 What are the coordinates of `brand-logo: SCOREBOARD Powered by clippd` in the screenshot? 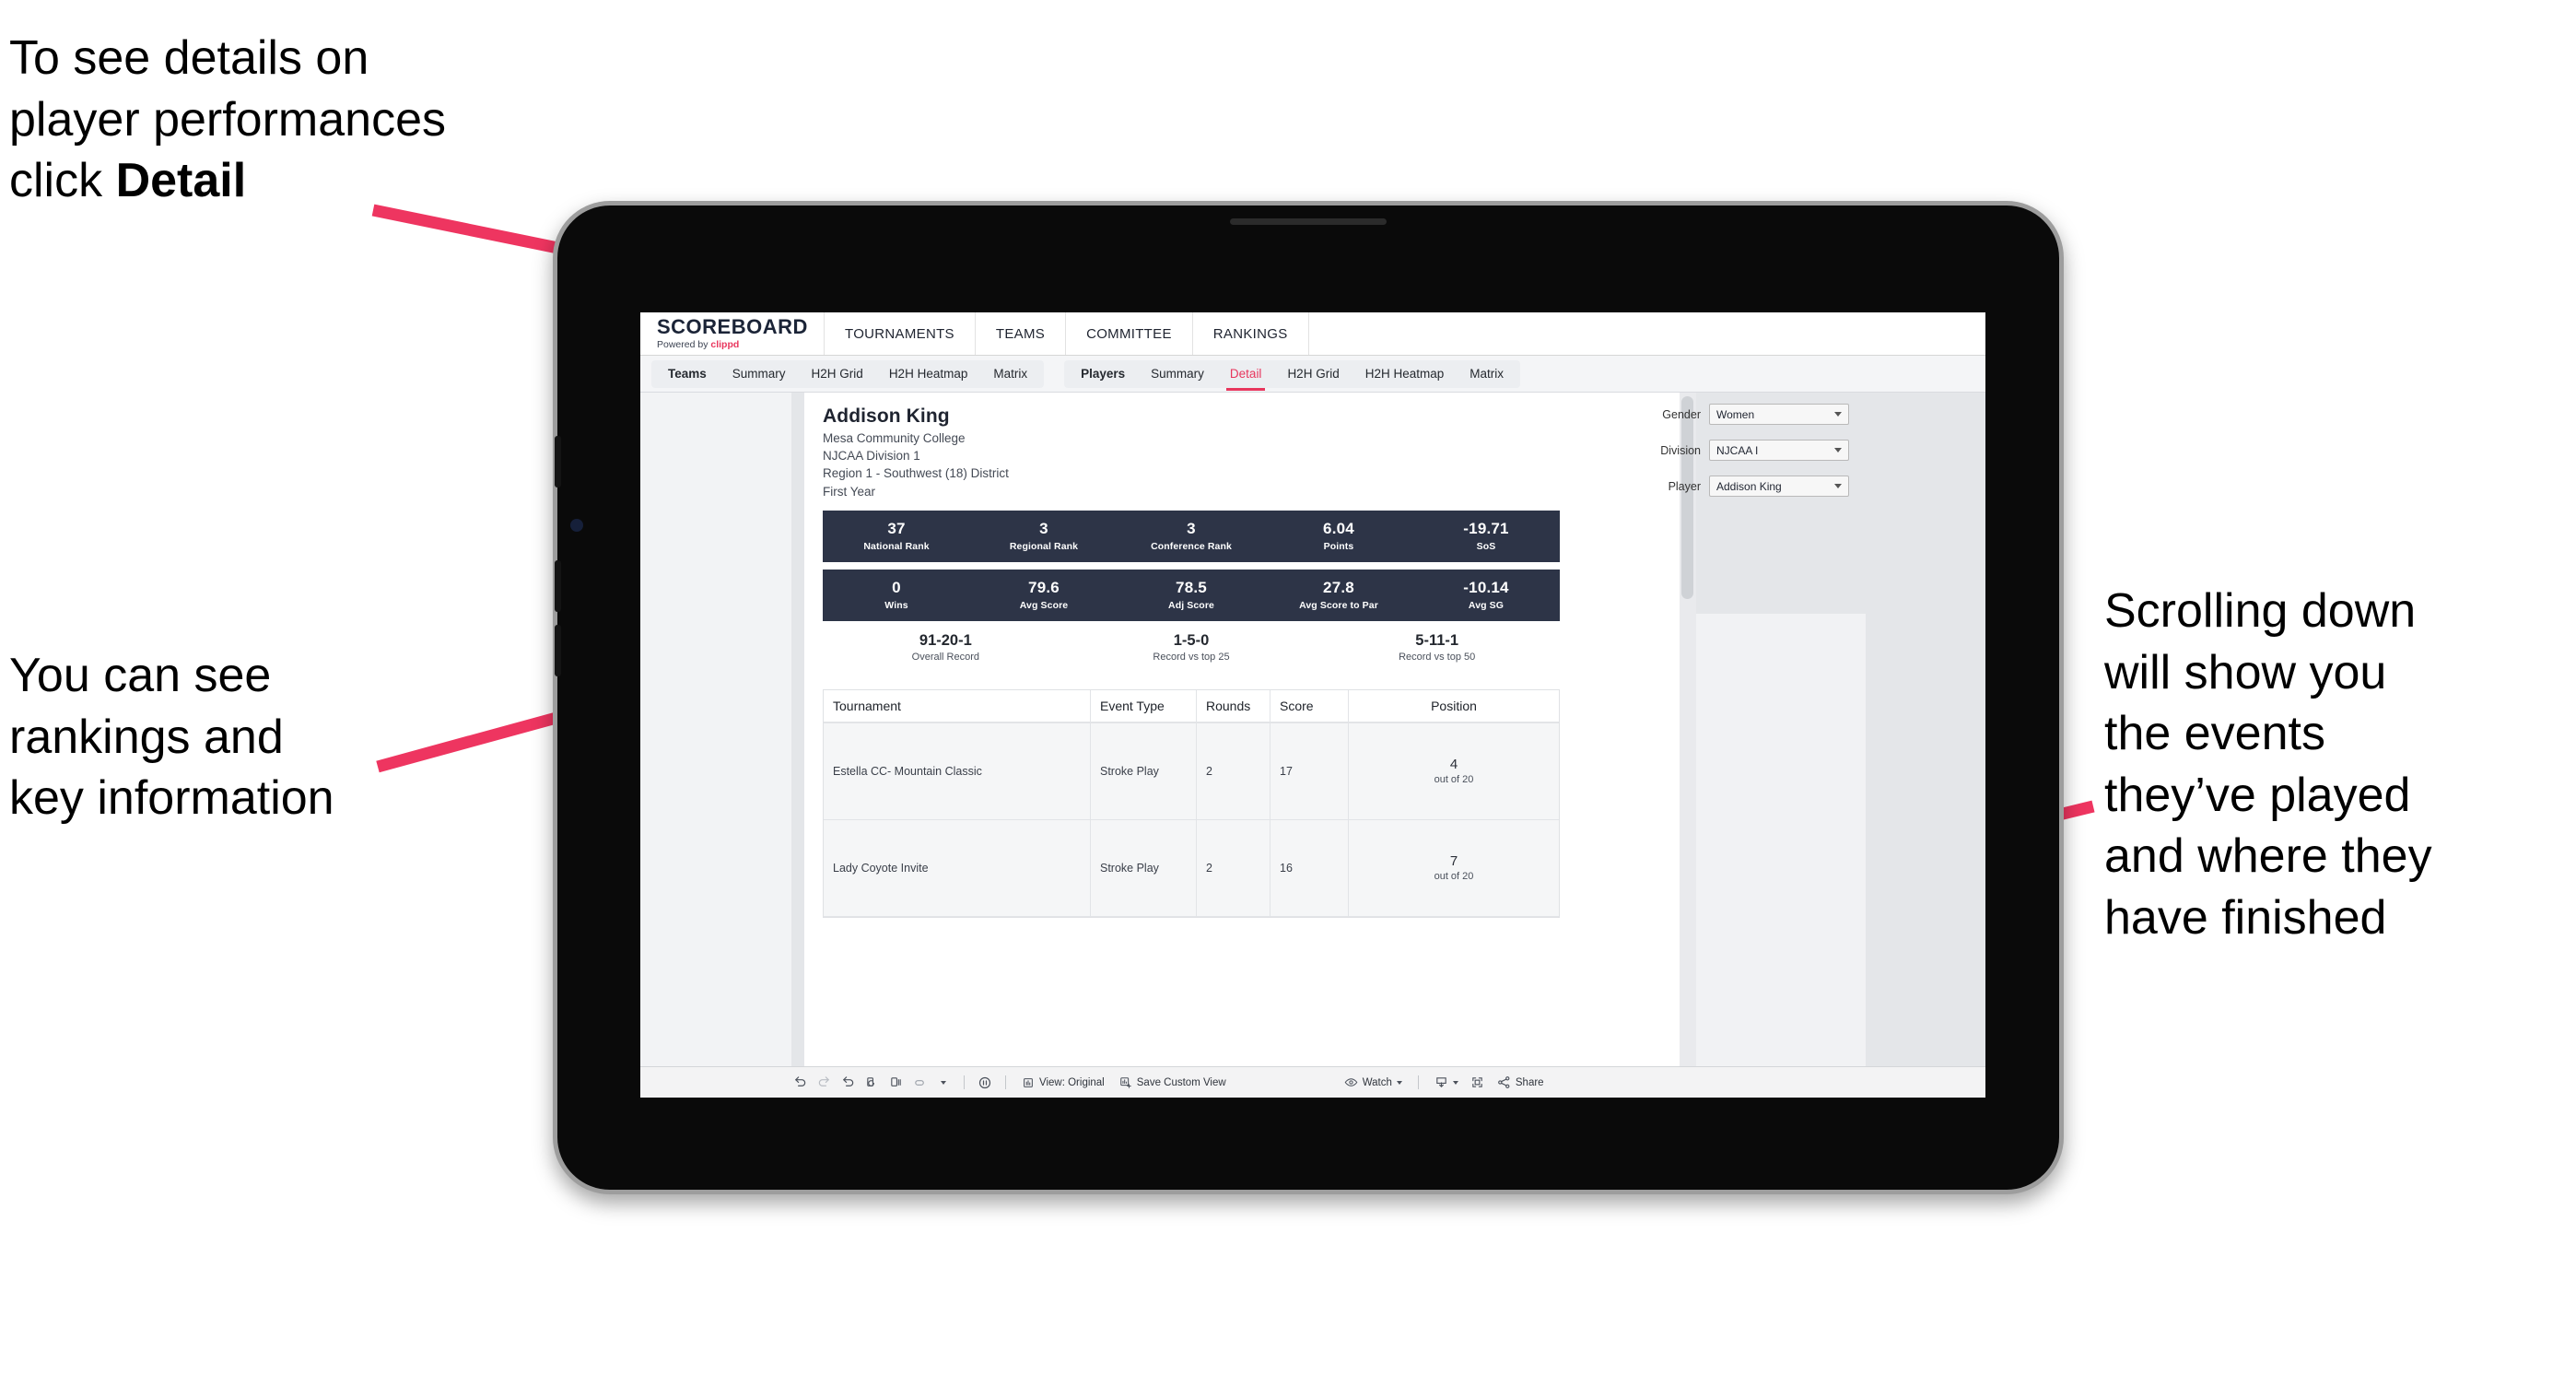 It's located at (732, 334).